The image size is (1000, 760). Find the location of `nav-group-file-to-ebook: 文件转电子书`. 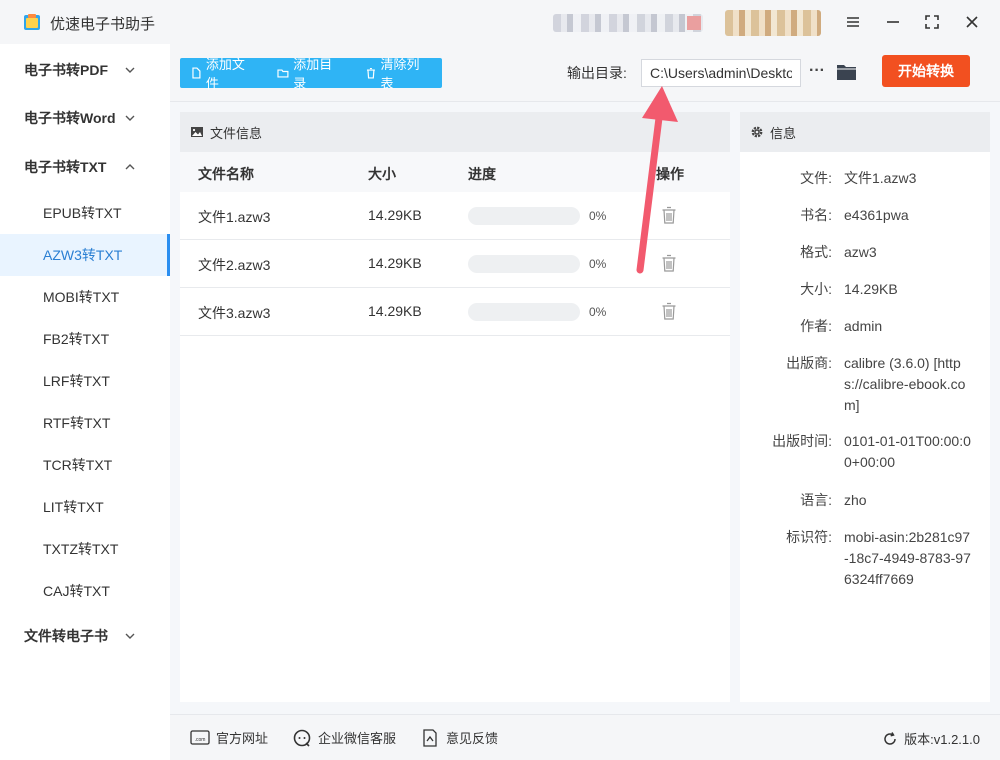

nav-group-file-to-ebook: 文件转电子书 is located at coordinates (85, 636).